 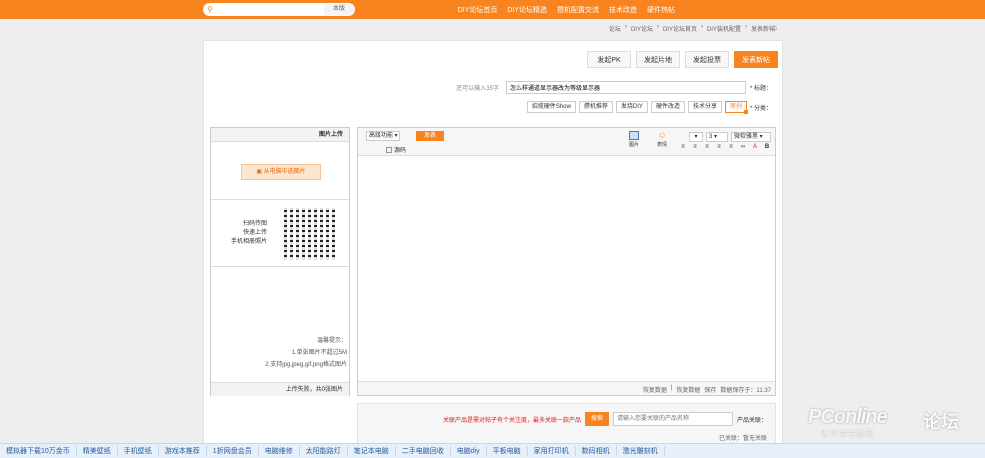 I want to click on bottom-link: 电脑维修, so click(x=279, y=451).